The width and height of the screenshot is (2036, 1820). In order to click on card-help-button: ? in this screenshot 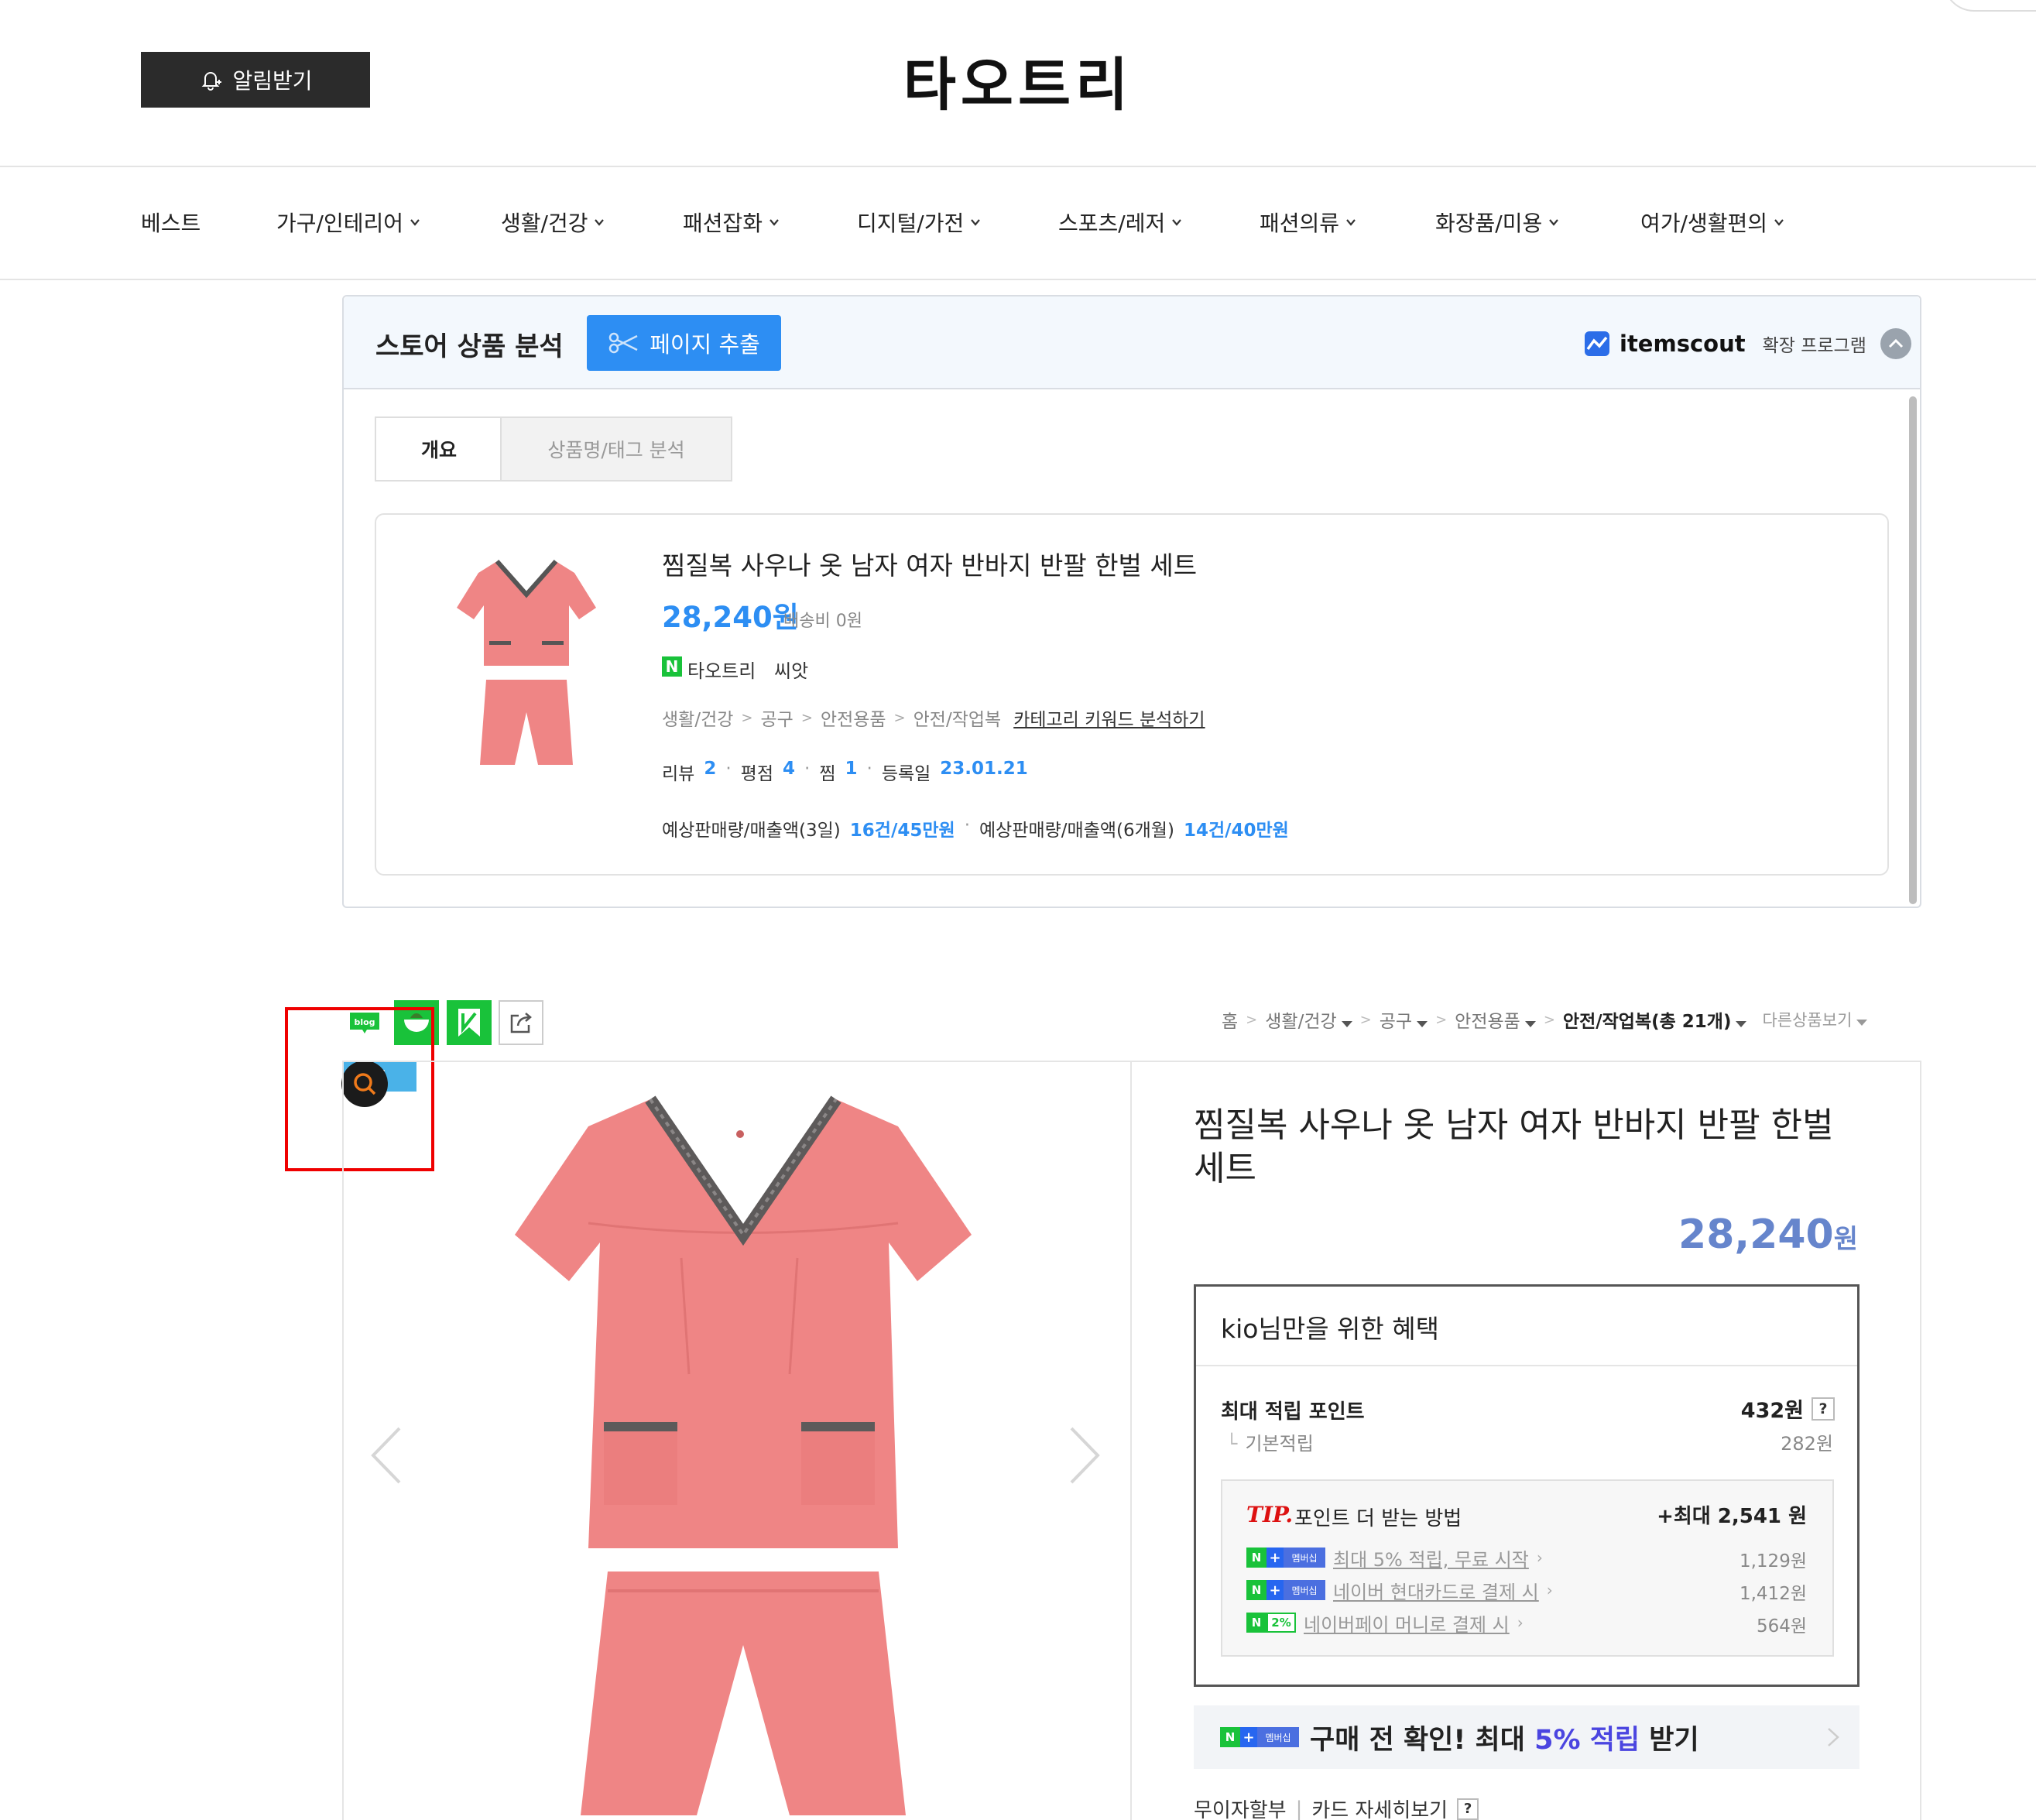, I will do `click(1468, 1809)`.